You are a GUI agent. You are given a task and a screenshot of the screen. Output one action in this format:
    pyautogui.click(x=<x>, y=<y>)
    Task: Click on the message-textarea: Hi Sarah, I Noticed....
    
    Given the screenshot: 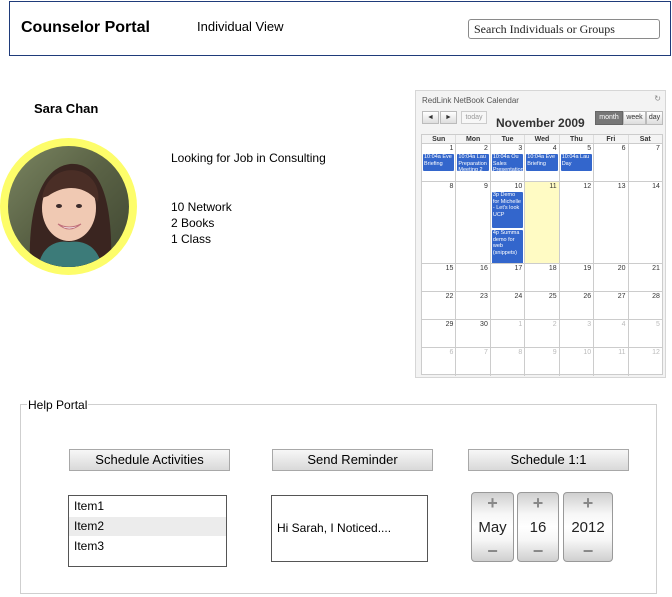 What is the action you would take?
    pyautogui.click(x=349, y=528)
    